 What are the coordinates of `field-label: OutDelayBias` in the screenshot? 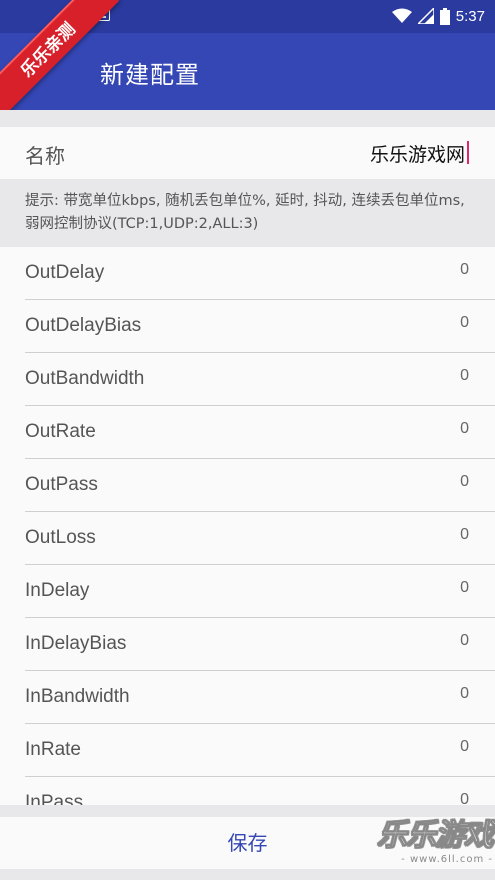 It's located at (83, 325).